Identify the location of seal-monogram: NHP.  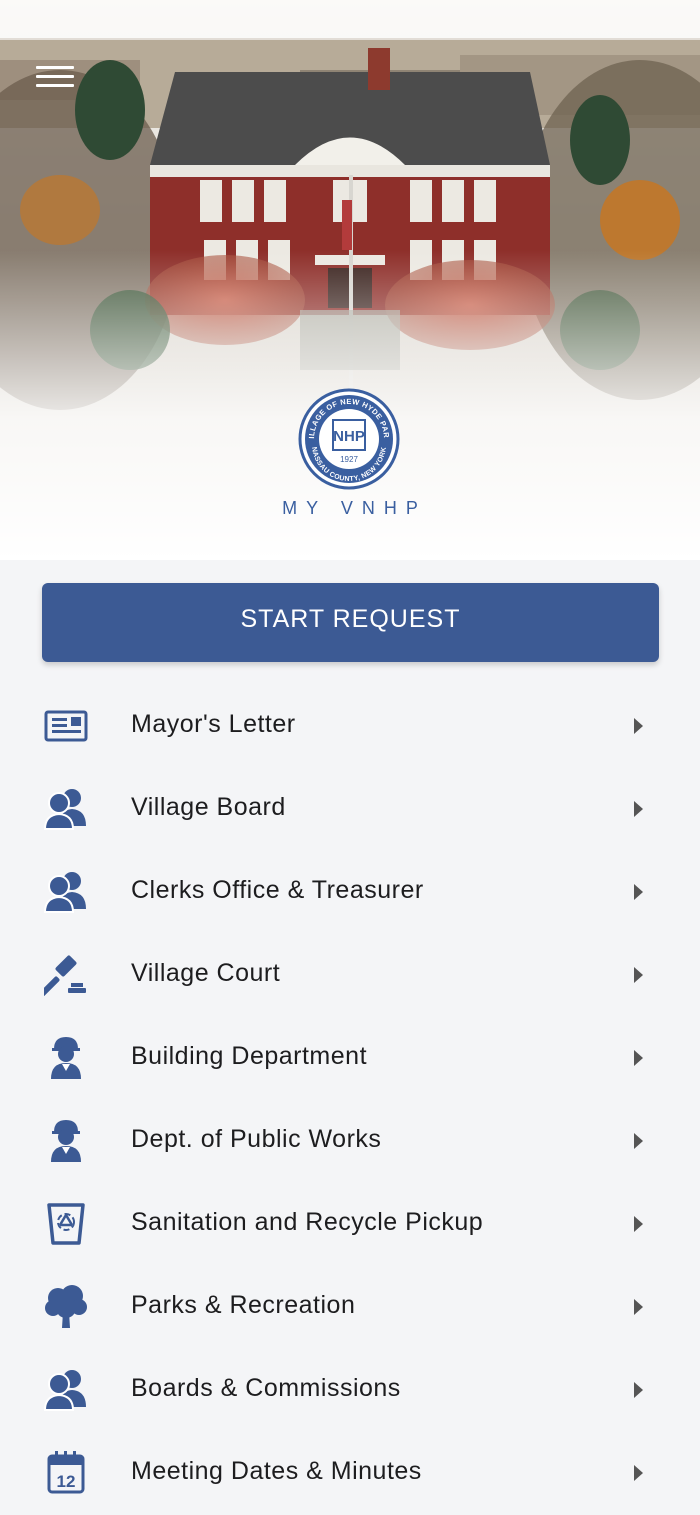
(349, 436).